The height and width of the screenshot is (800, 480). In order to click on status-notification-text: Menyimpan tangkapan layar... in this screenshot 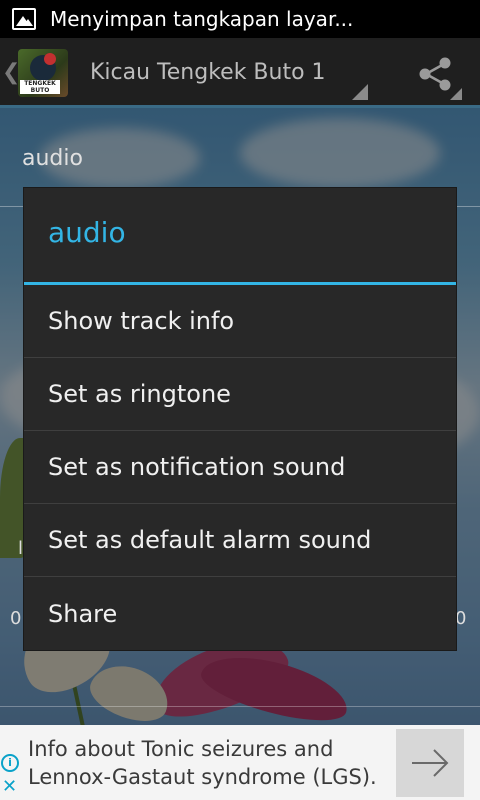, I will do `click(202, 19)`.